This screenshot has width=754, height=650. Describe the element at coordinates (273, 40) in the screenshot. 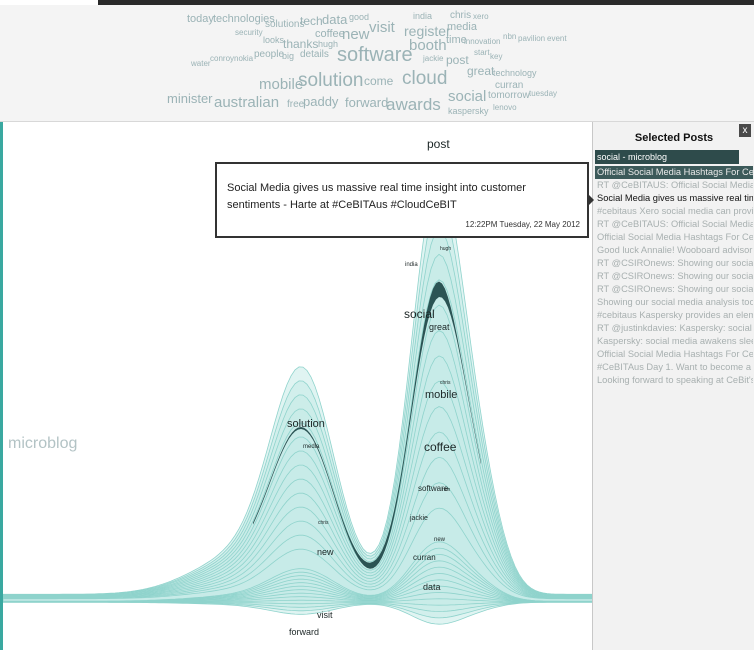

I see `cloud-word: looks` at that location.